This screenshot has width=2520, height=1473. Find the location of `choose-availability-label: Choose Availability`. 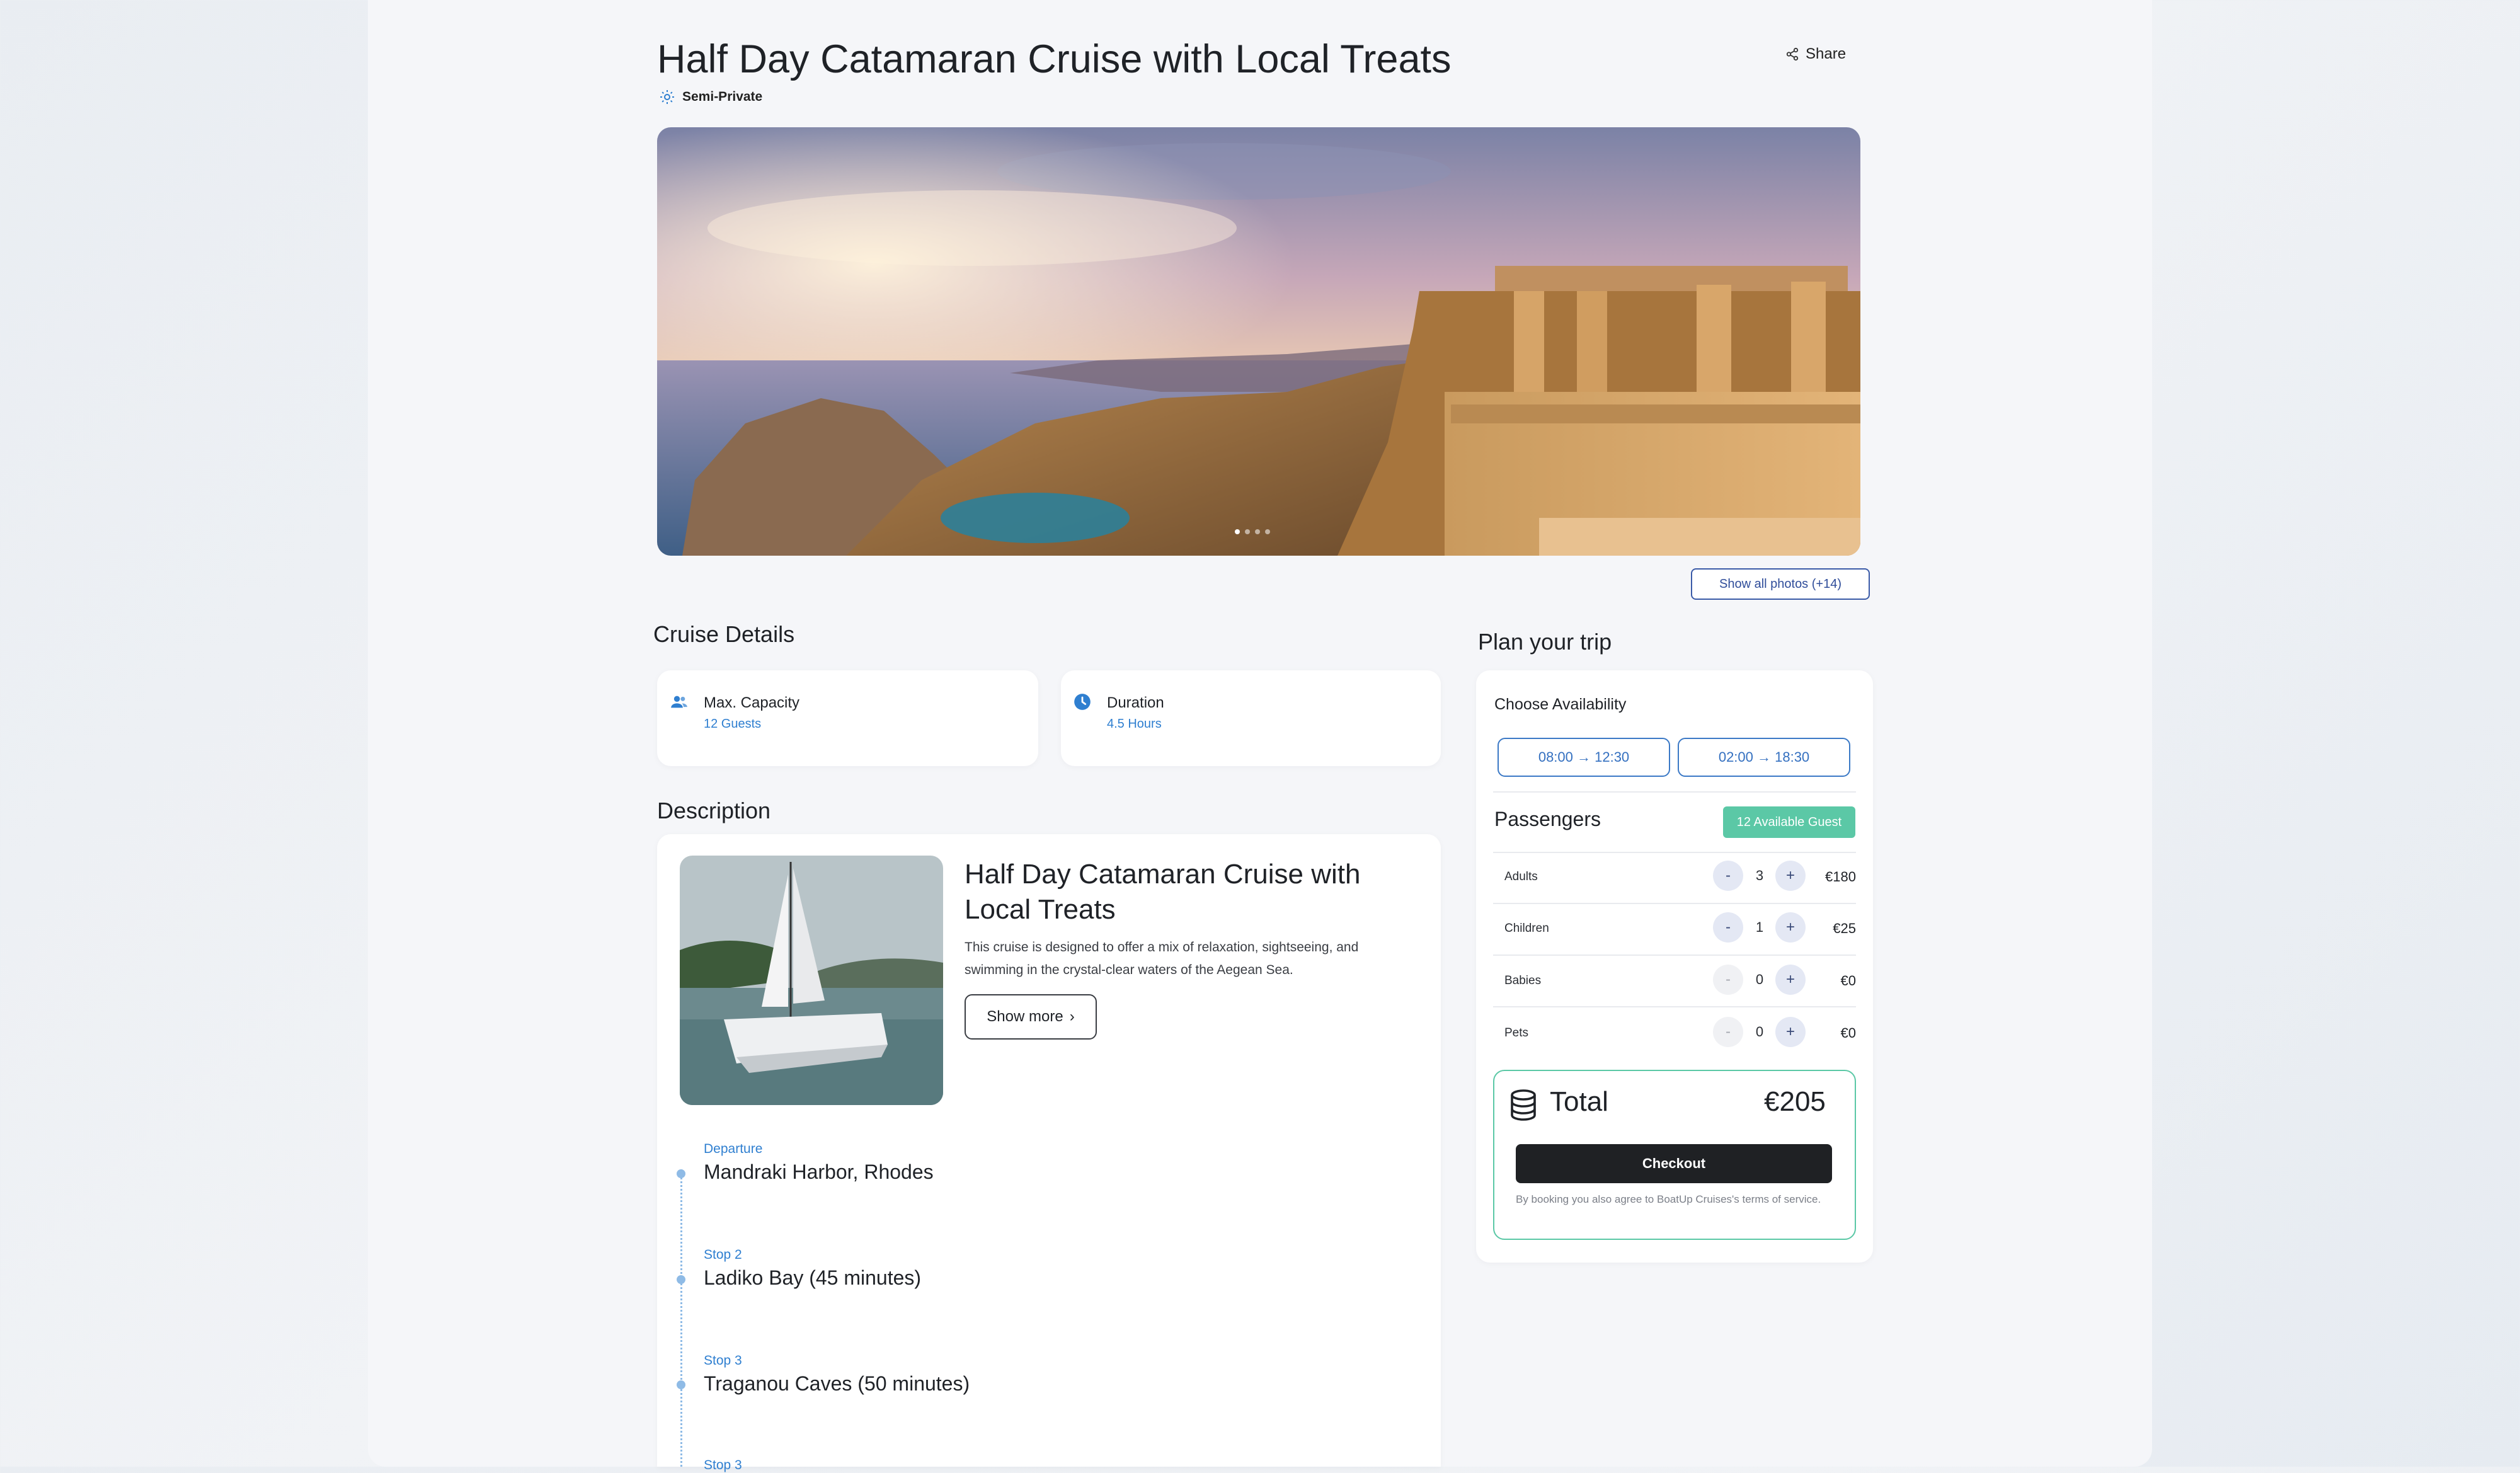

choose-availability-label: Choose Availability is located at coordinates (1560, 704).